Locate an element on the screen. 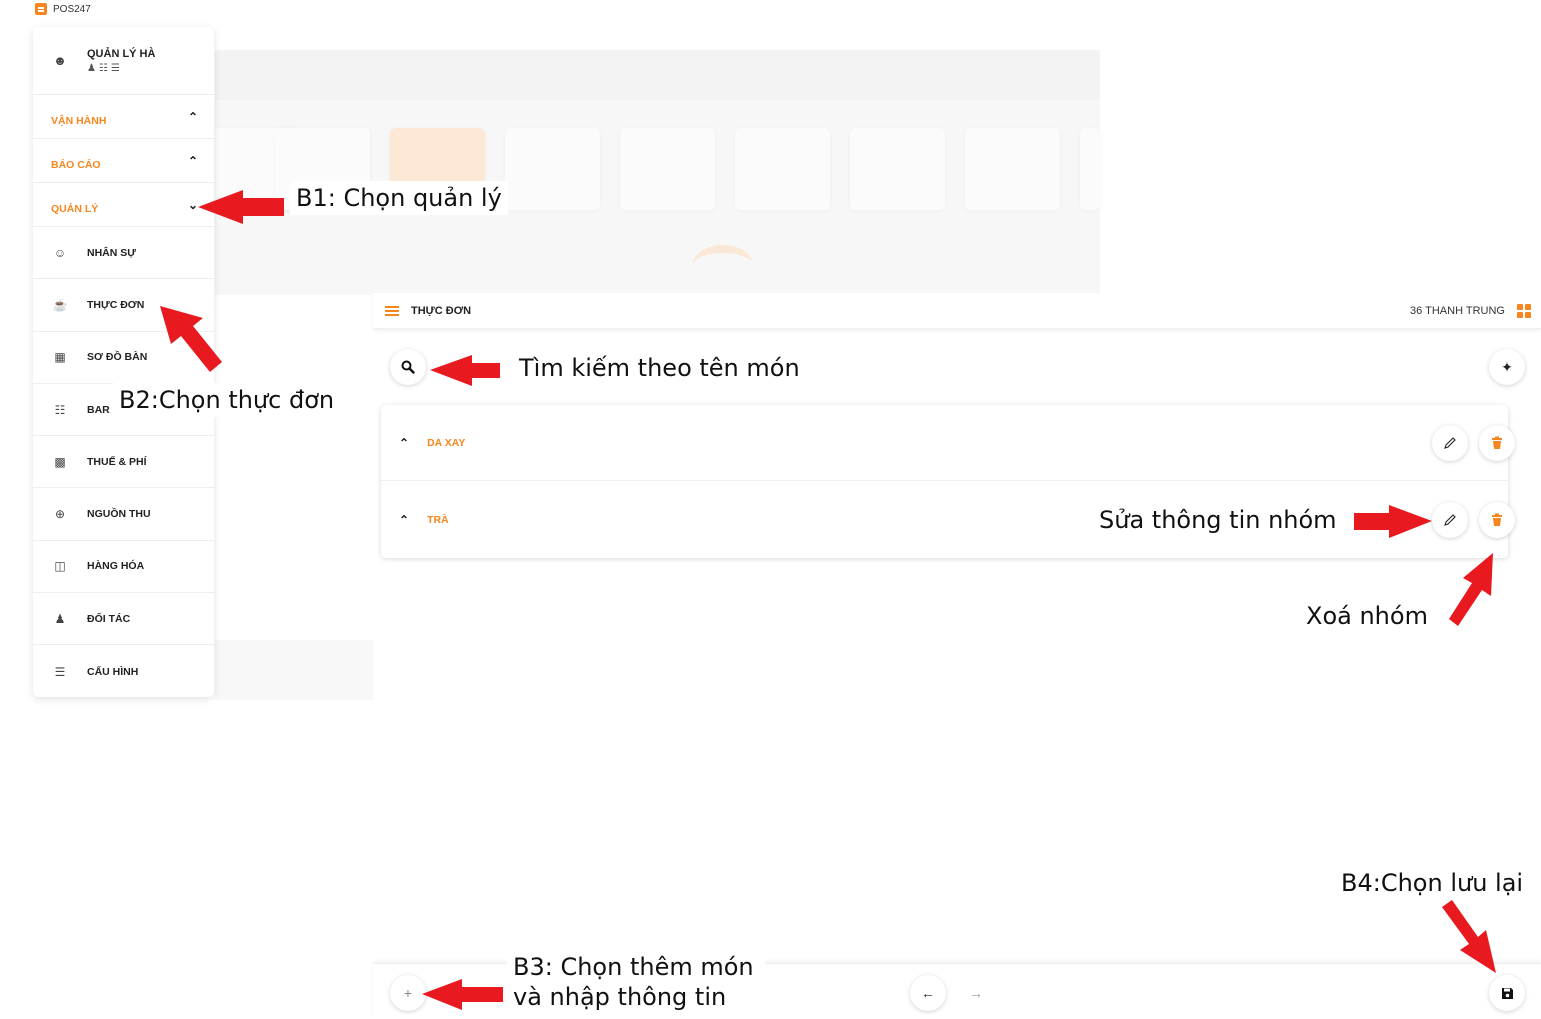 Image resolution: width=1541 pixels, height=1019 pixels. group-row: ⌃ DA XAY is located at coordinates (948, 443).